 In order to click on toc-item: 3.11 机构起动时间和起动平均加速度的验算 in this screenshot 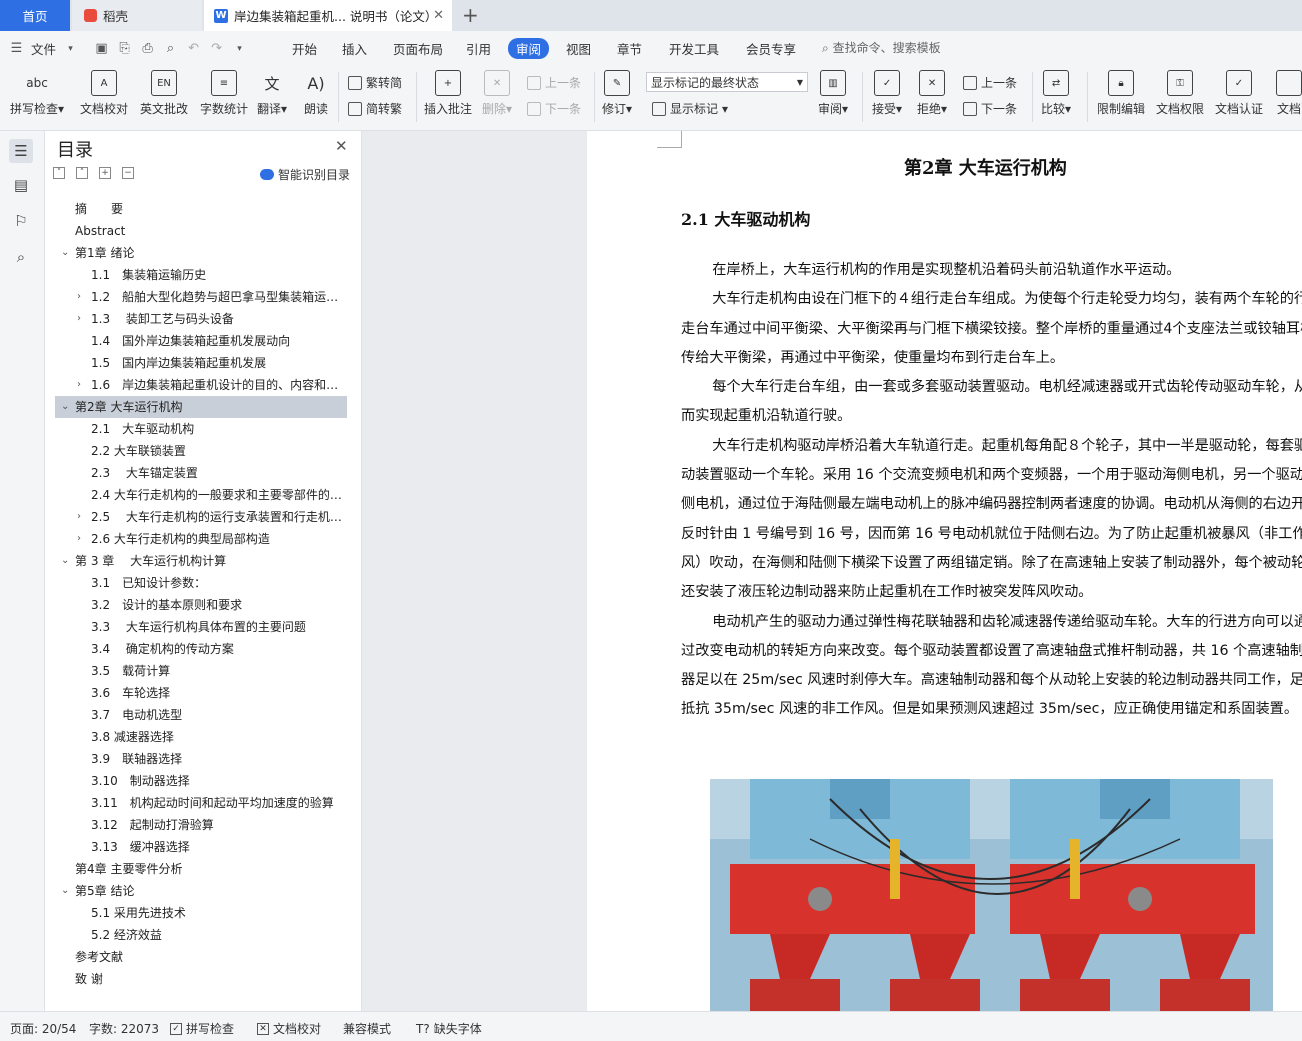, I will do `click(201, 803)`.